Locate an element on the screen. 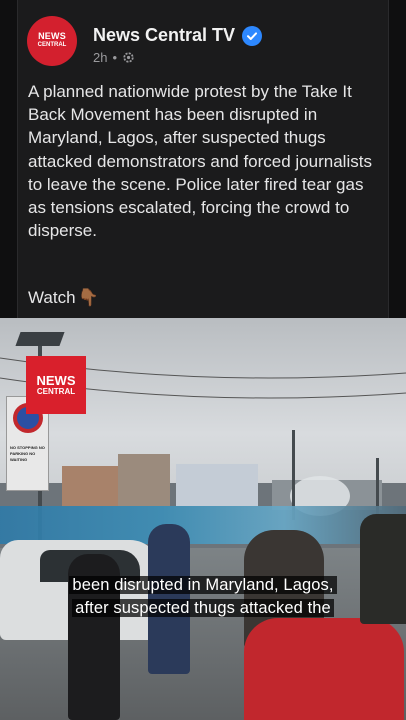 Image resolution: width=406 pixels, height=720 pixels. video-caption-line1: been disrupted in Maryland, Lagos, is located at coordinates (203, 585).